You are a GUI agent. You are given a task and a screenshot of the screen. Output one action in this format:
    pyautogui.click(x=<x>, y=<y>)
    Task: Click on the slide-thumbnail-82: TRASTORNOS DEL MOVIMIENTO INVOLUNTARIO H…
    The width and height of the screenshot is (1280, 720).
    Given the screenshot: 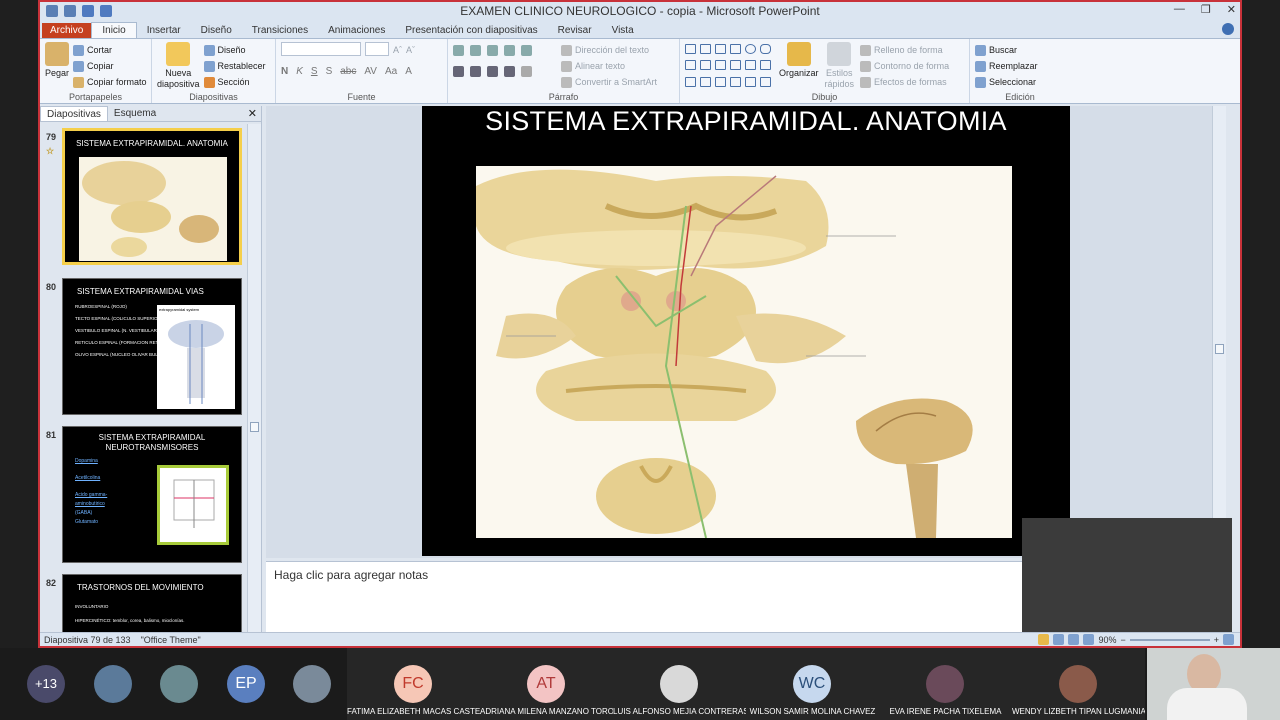 What is the action you would take?
    pyautogui.click(x=152, y=603)
    